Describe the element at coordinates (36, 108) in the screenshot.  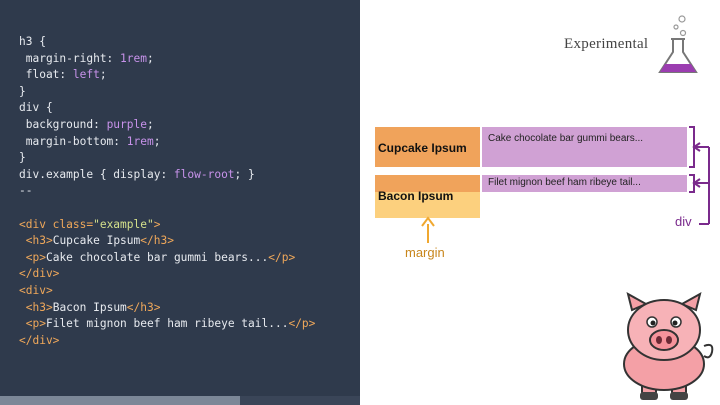
I see `code-selector: div {` at that location.